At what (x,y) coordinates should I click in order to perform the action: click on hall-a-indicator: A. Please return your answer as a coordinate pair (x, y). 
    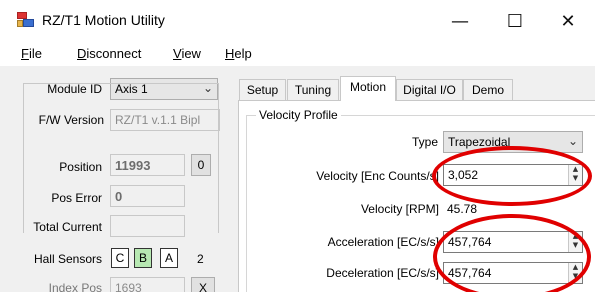
    Looking at the image, I should click on (169, 258).